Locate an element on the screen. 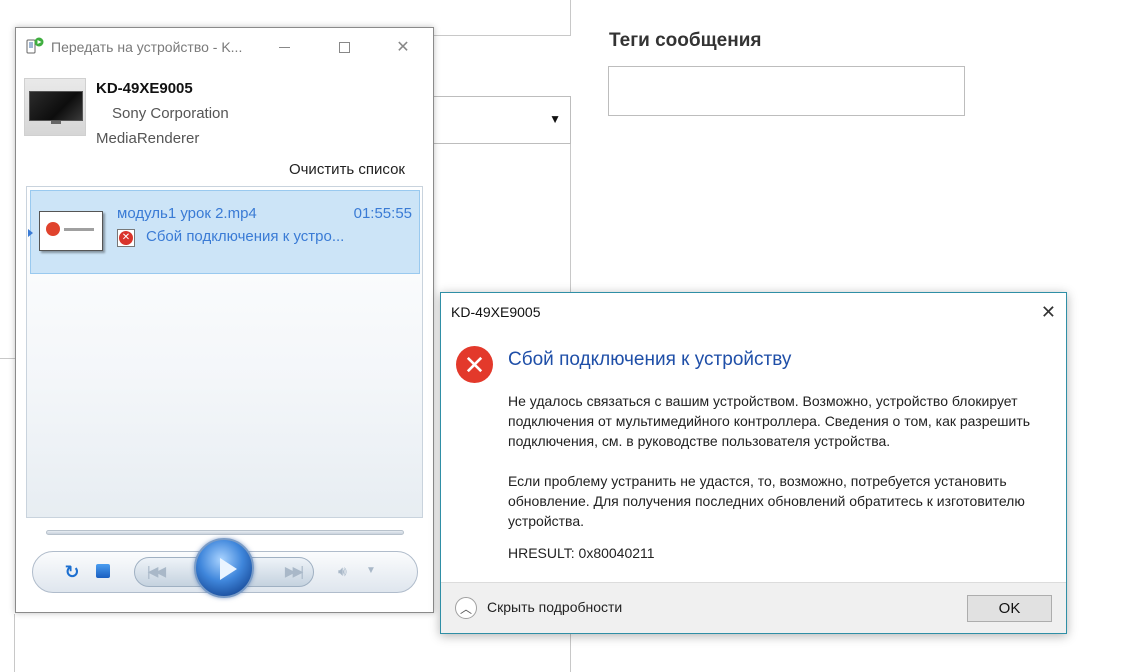 This screenshot has height=672, width=1123. tv-icon is located at coordinates (56, 106).